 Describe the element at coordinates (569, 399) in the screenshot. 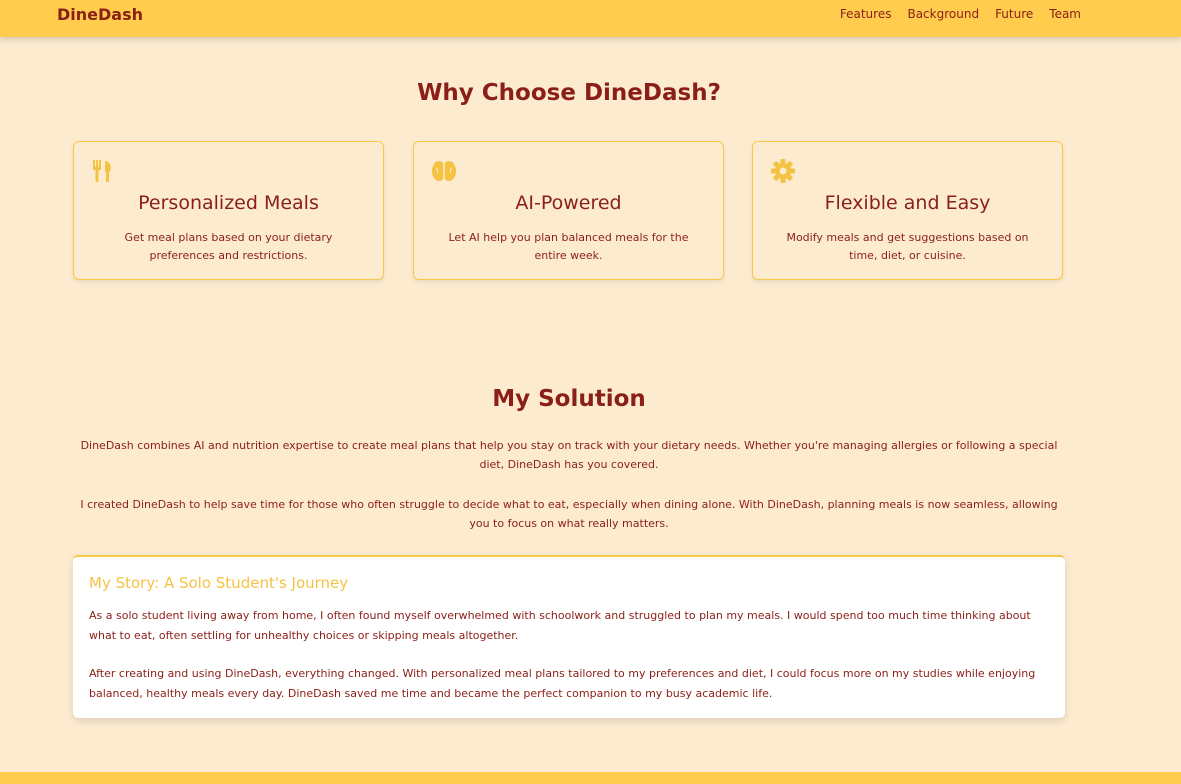

I see `solution-heading: My Solution` at that location.